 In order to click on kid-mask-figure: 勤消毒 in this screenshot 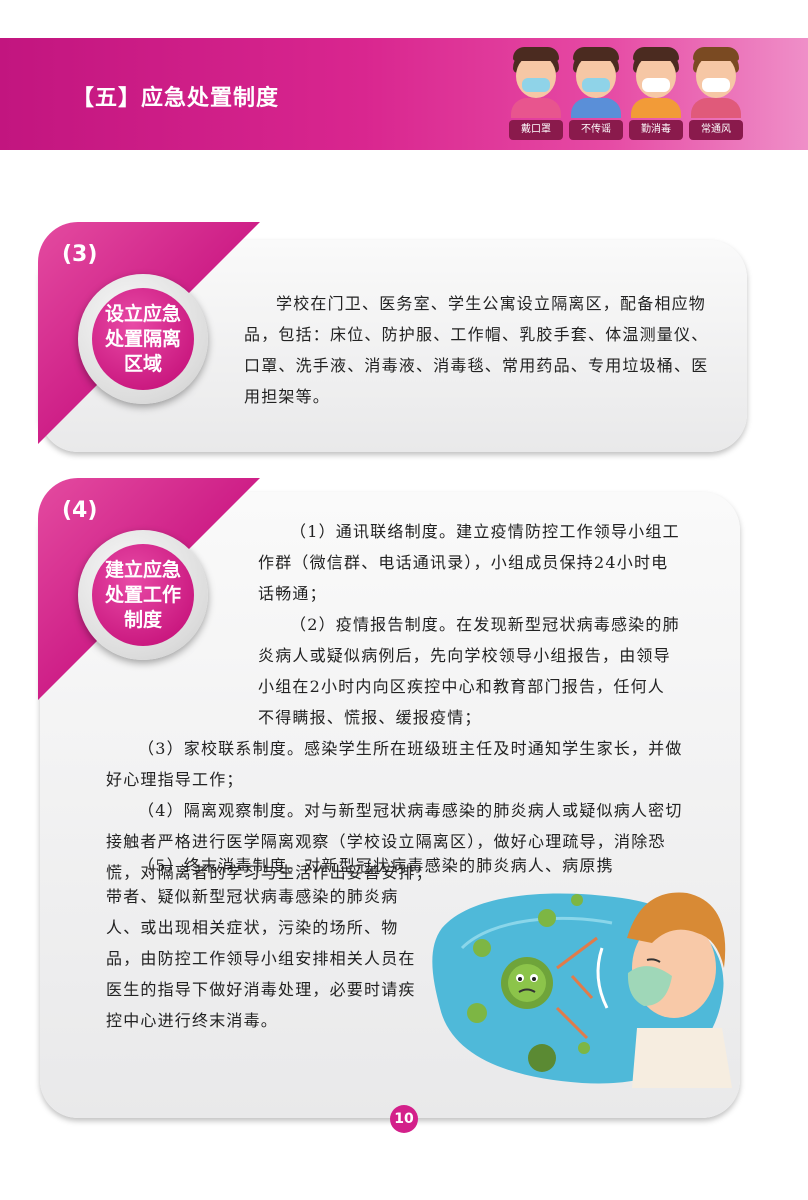, I will do `click(656, 94)`.